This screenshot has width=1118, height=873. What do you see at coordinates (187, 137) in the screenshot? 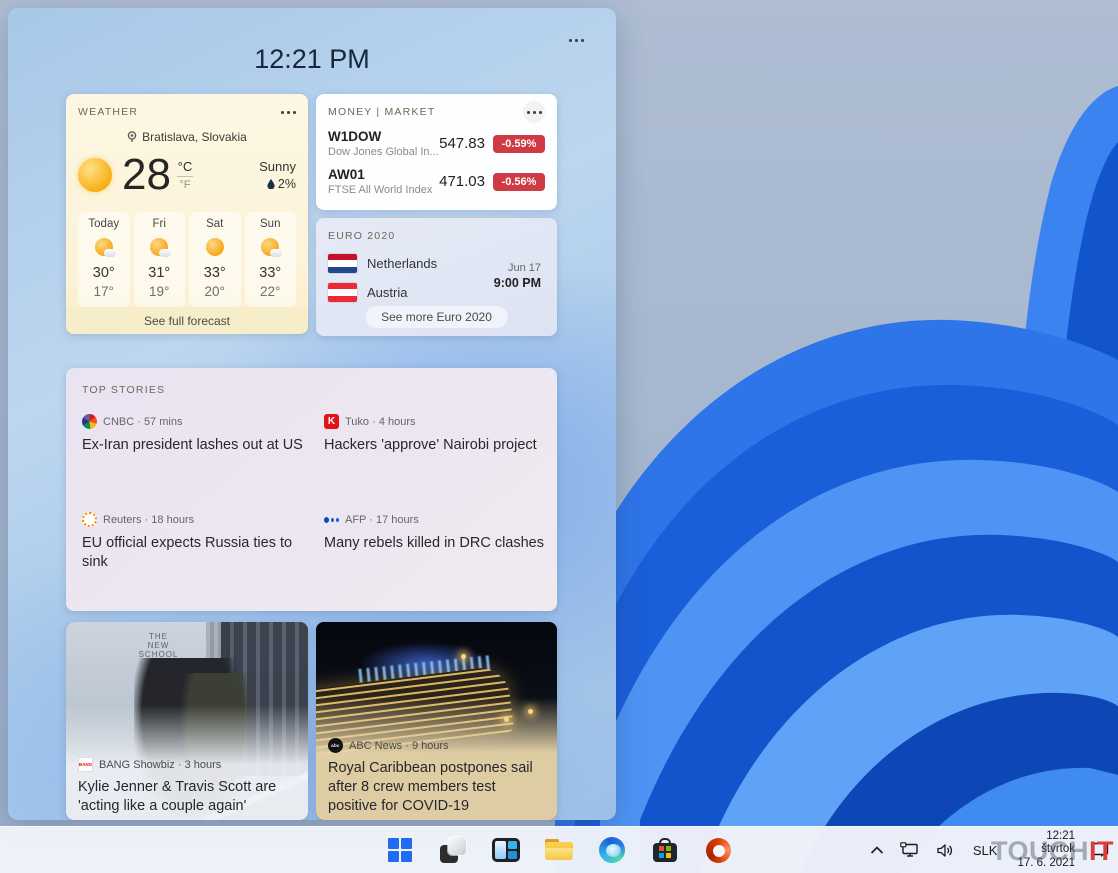
I see `weather-location: Bratislava, Slovakia` at bounding box center [187, 137].